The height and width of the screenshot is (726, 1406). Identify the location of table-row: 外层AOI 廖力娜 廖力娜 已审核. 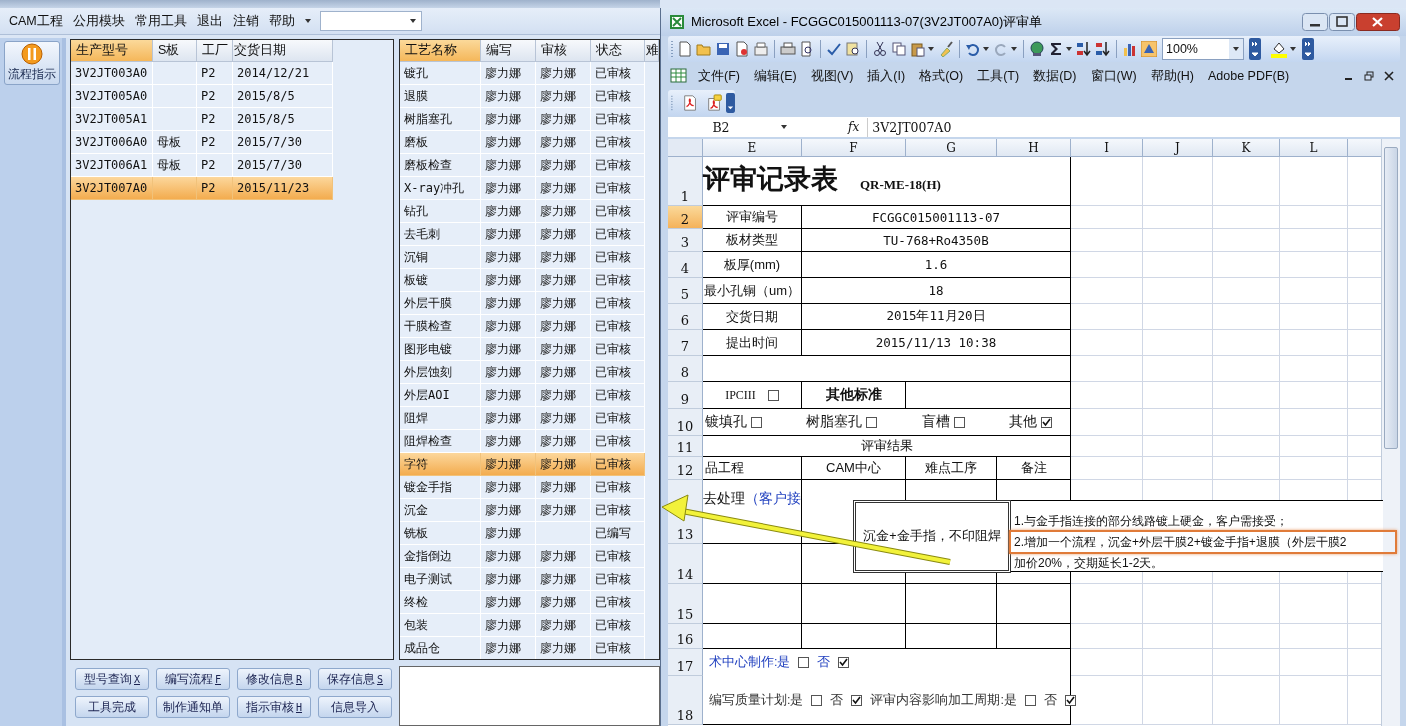
(529, 395).